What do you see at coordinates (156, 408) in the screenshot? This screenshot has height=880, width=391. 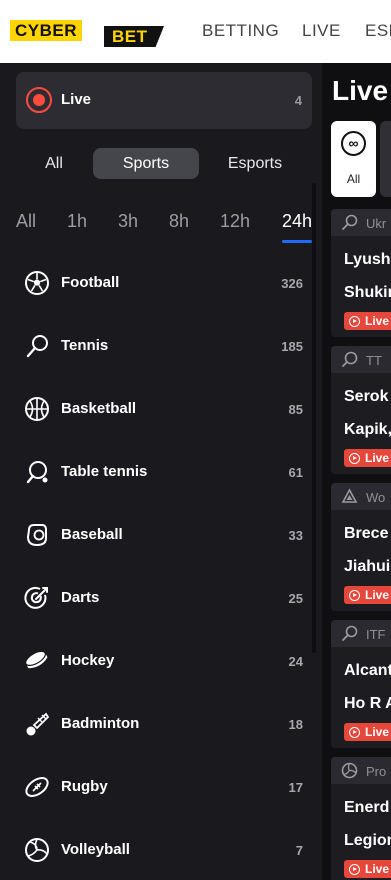 I see `sport-item-basketball: Basketball 85` at bounding box center [156, 408].